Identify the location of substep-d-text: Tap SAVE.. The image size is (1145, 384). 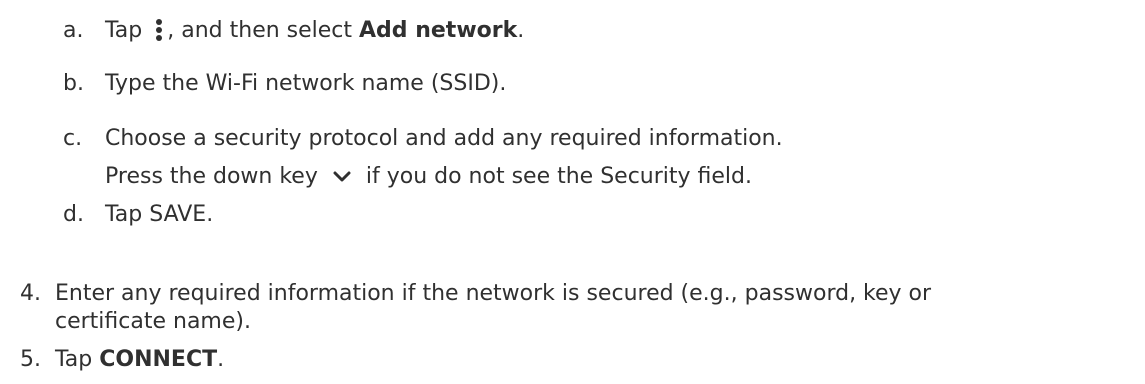
(159, 214).